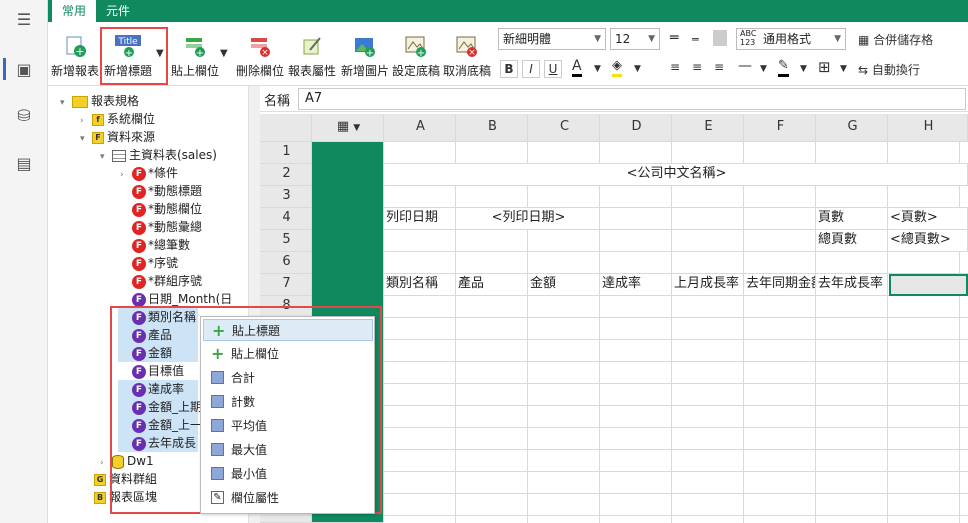  What do you see at coordinates (852, 285) in the screenshot?
I see `header-cell: 去年成長率` at bounding box center [852, 285].